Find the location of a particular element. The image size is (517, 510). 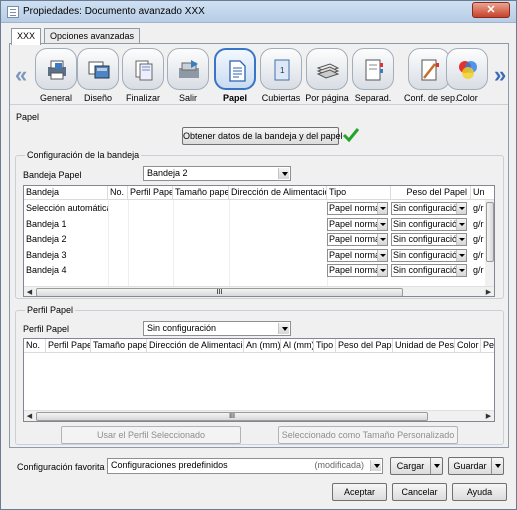

use-profile-button: Usar el Perfil Seleccionado is located at coordinates (151, 435).